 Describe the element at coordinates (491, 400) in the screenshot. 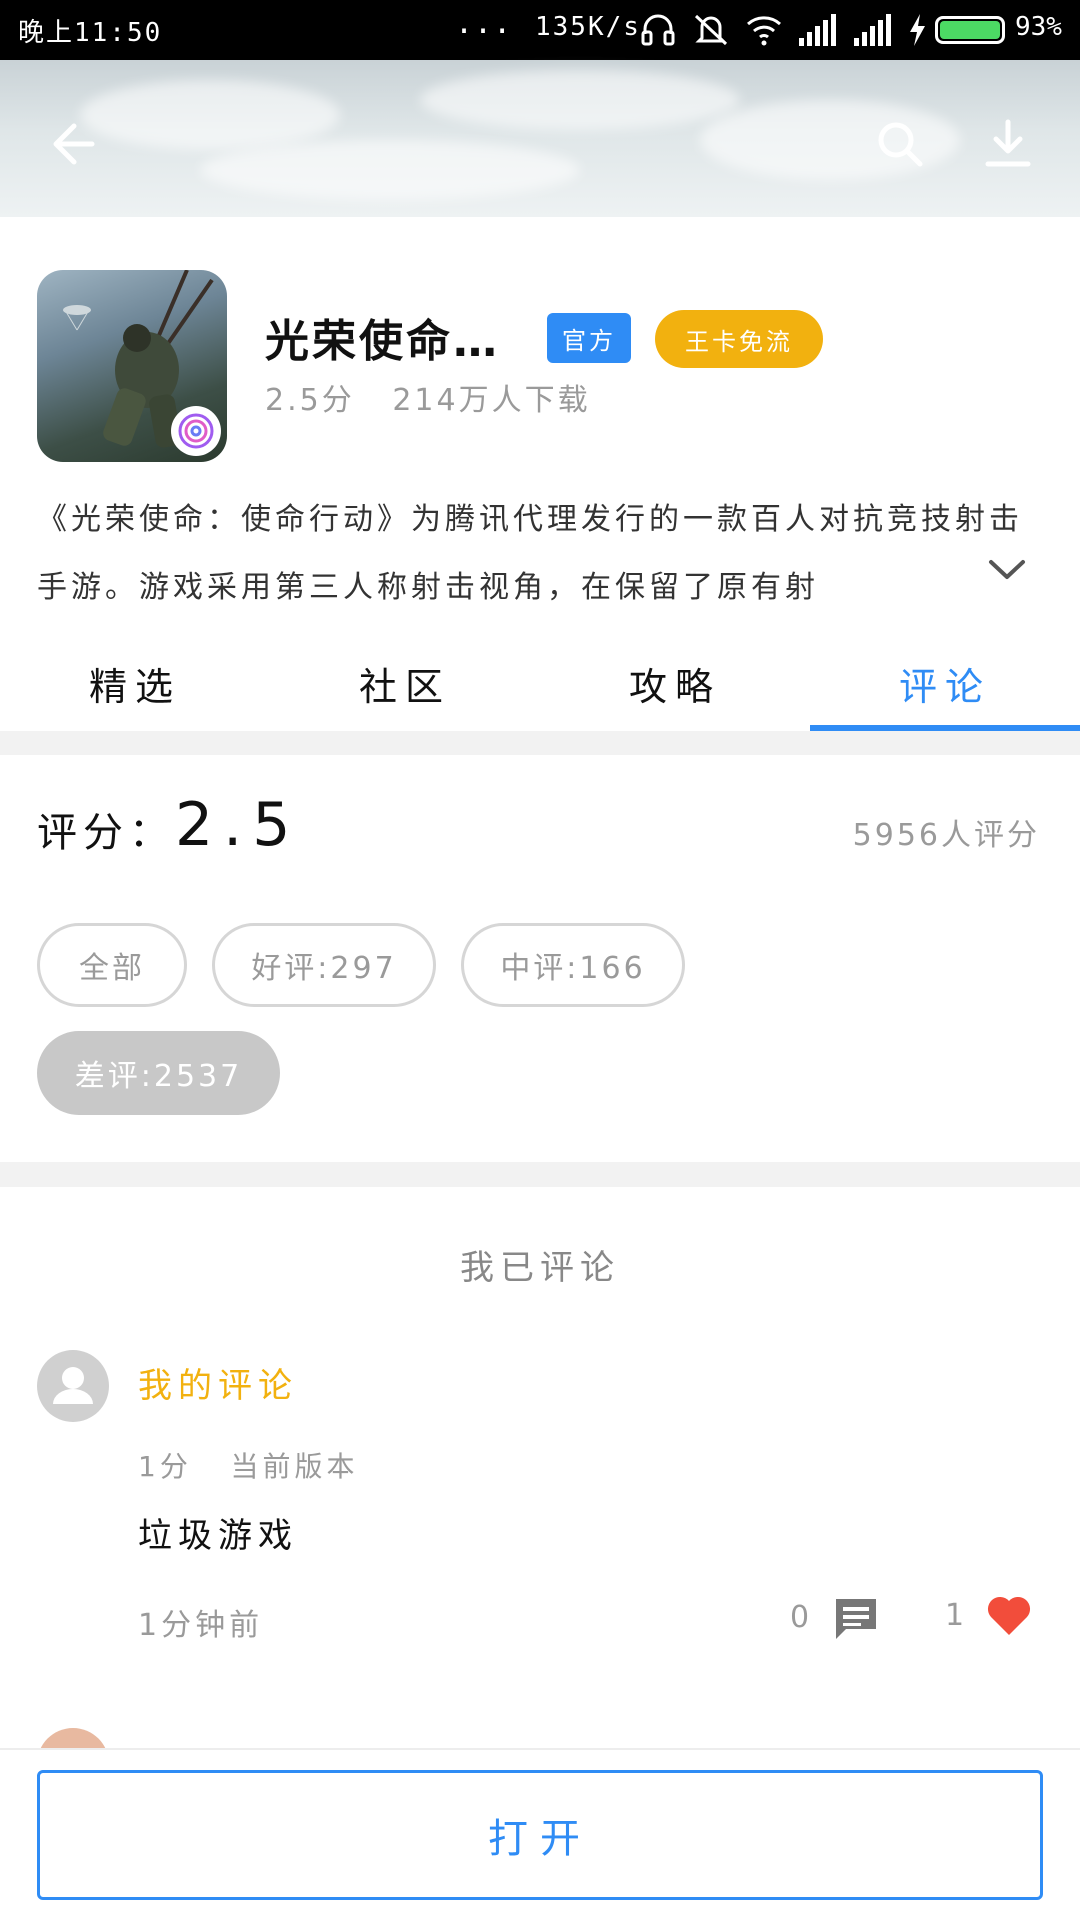

I see `app-downloads: 214万人下载` at that location.